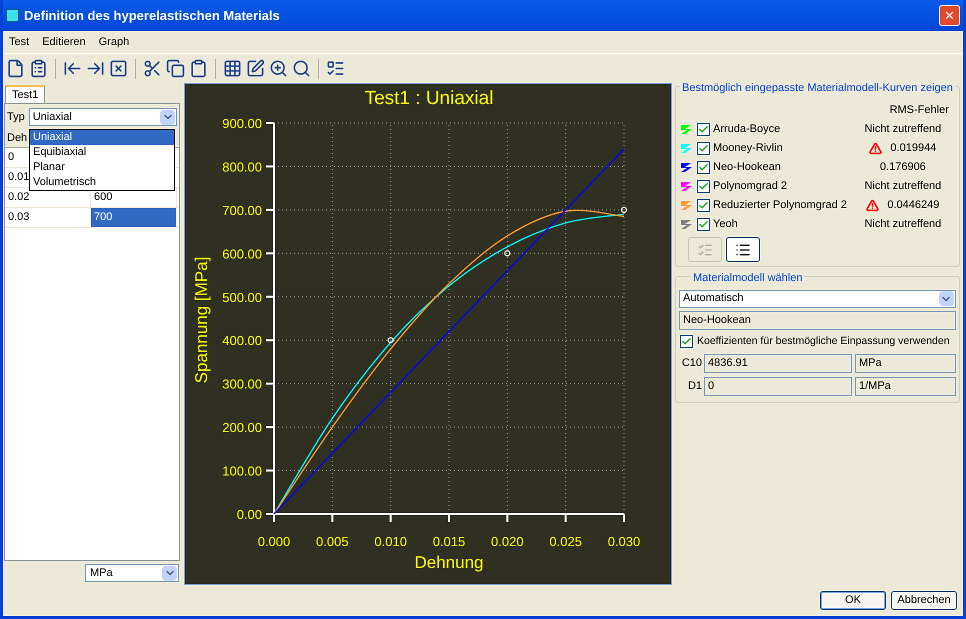  I want to click on dropdown-option: Equibiaxial, so click(102, 152).